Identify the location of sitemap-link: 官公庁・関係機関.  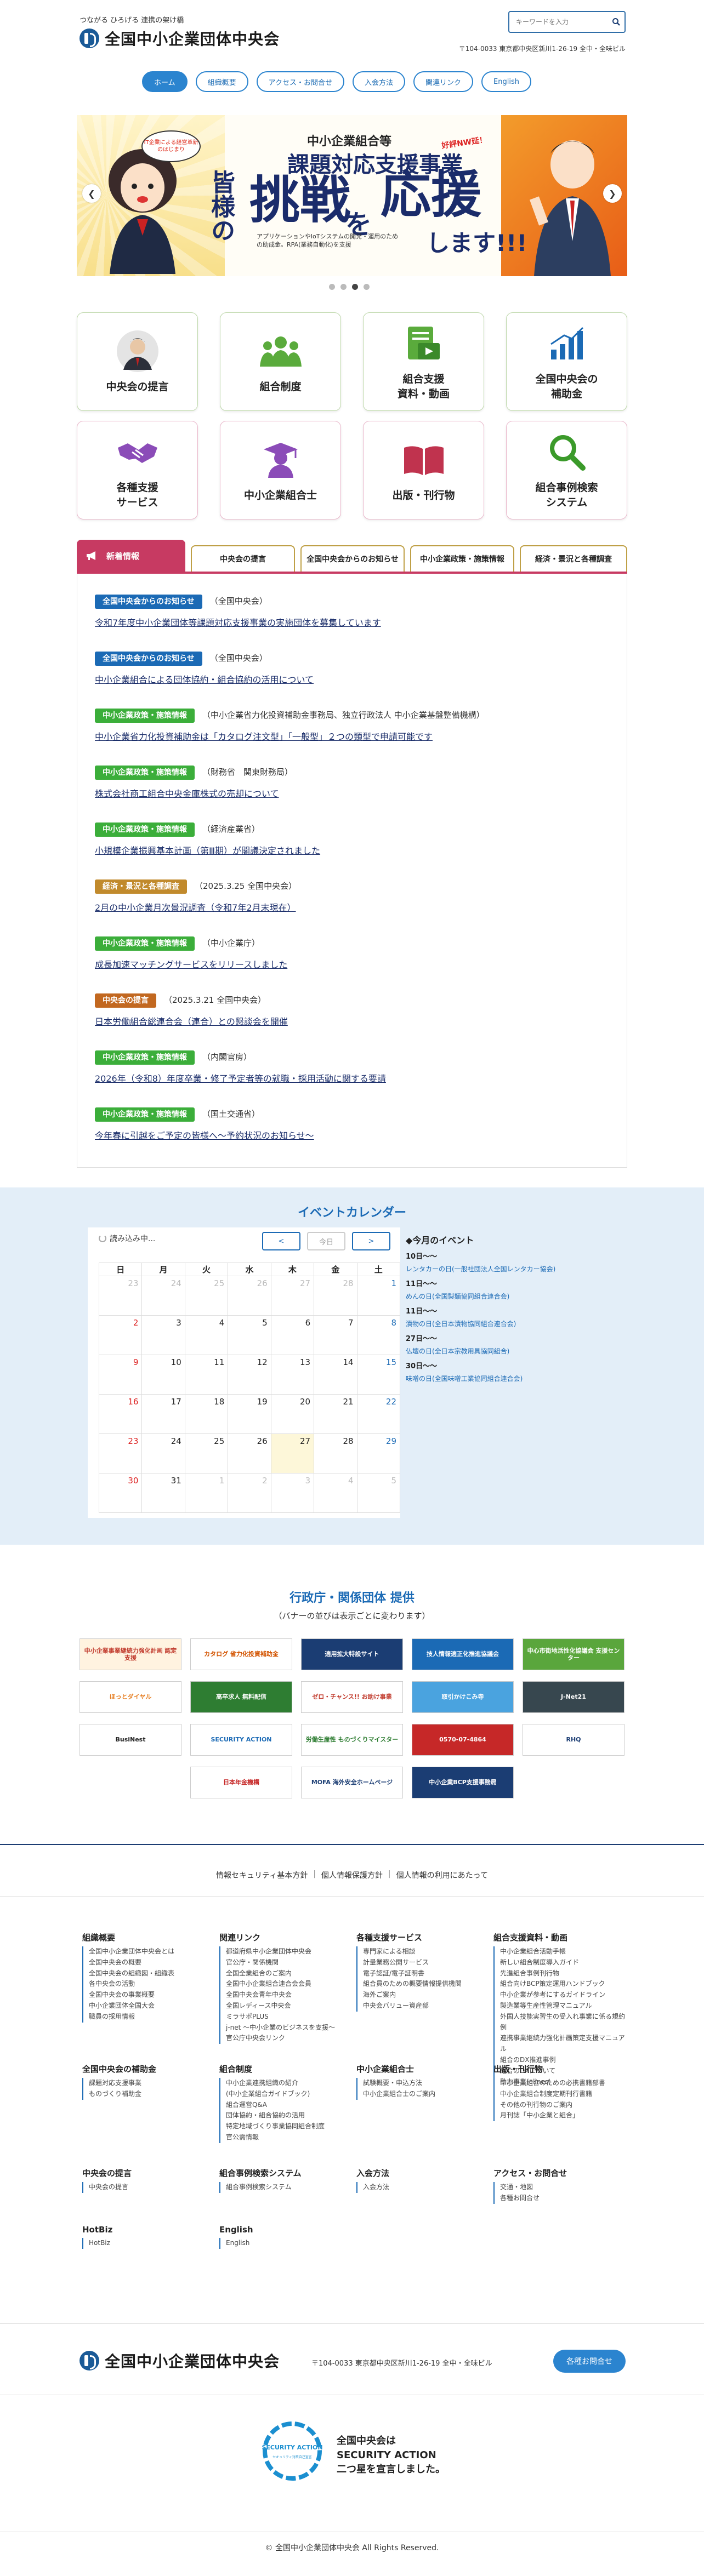
(288, 1963).